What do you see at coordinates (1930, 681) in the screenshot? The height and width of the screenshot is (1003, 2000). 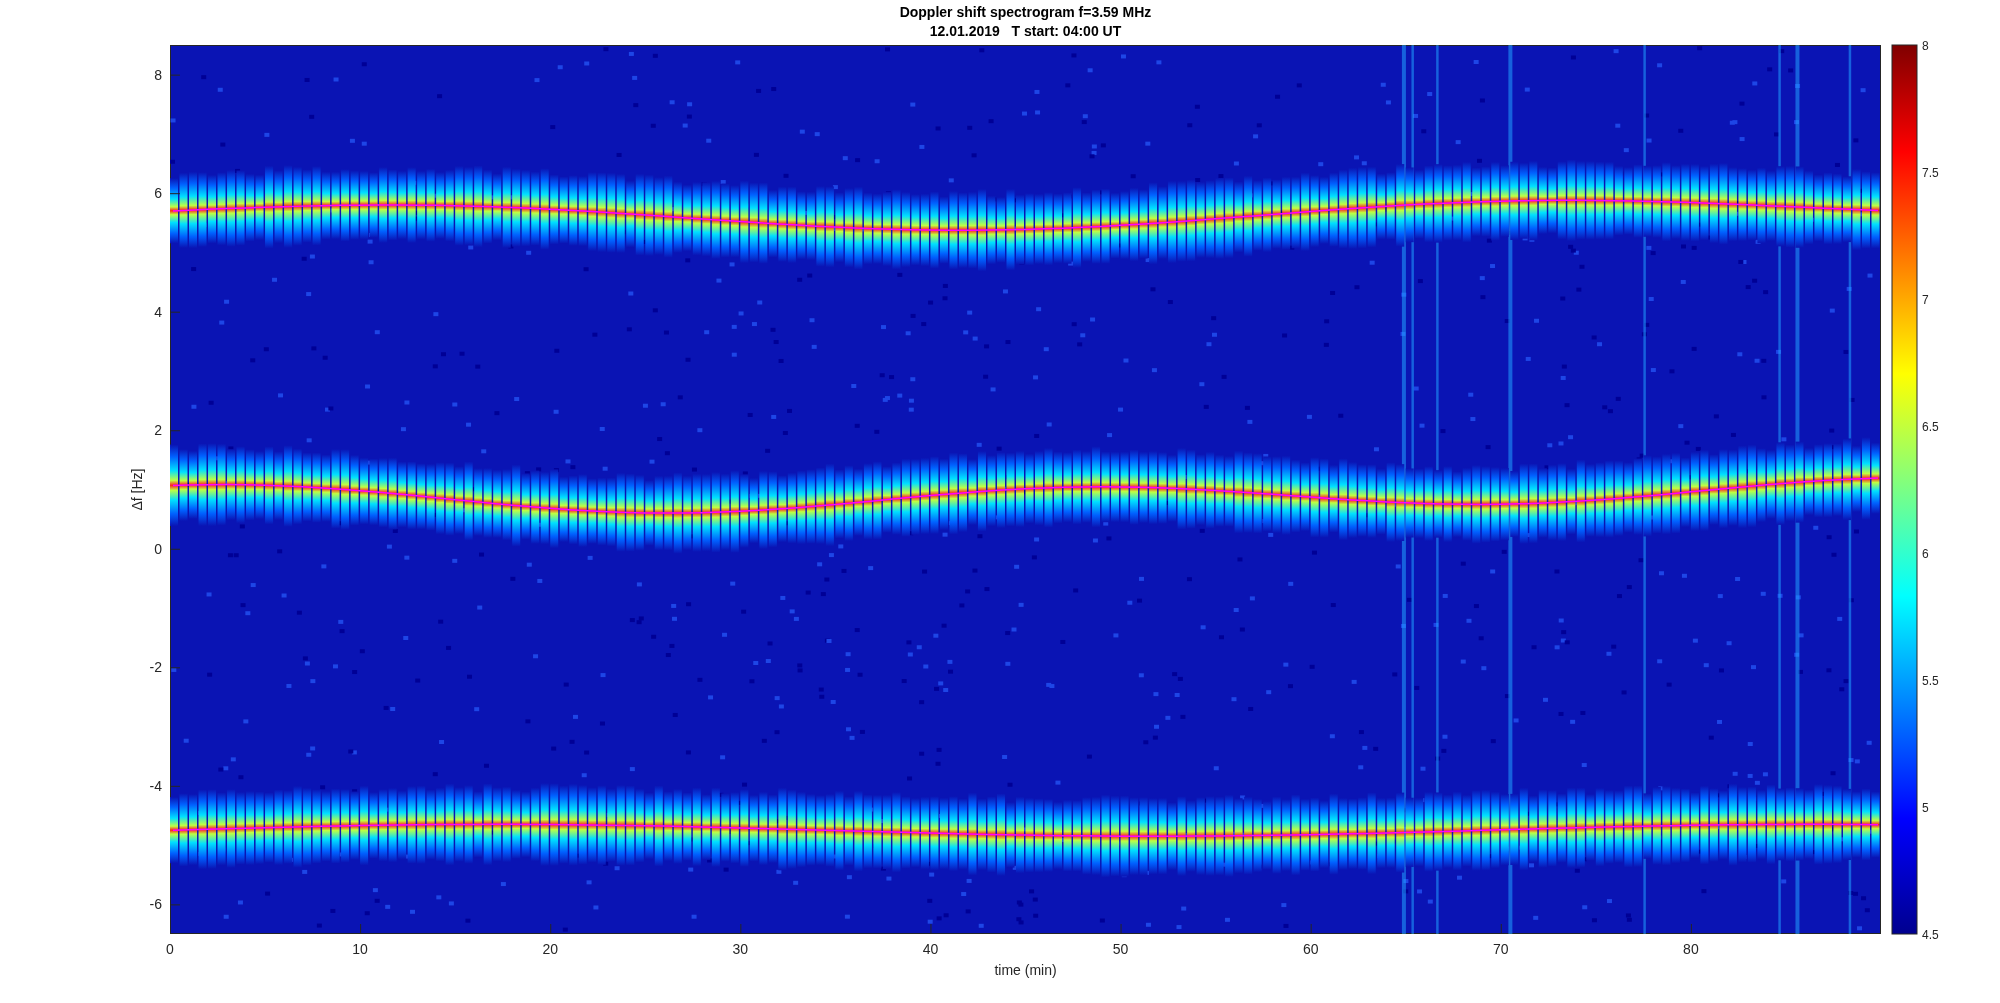 I see `colorbar-tick-label: 5.5` at bounding box center [1930, 681].